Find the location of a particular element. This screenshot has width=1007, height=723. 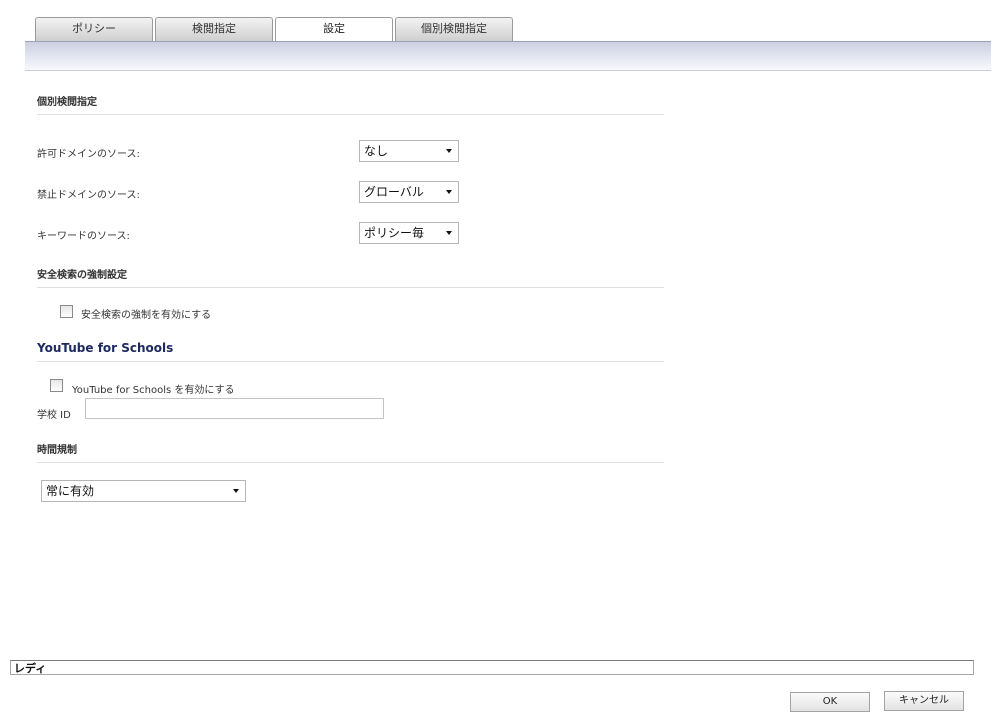

allowed-domain-source-value: なし is located at coordinates (376, 151).